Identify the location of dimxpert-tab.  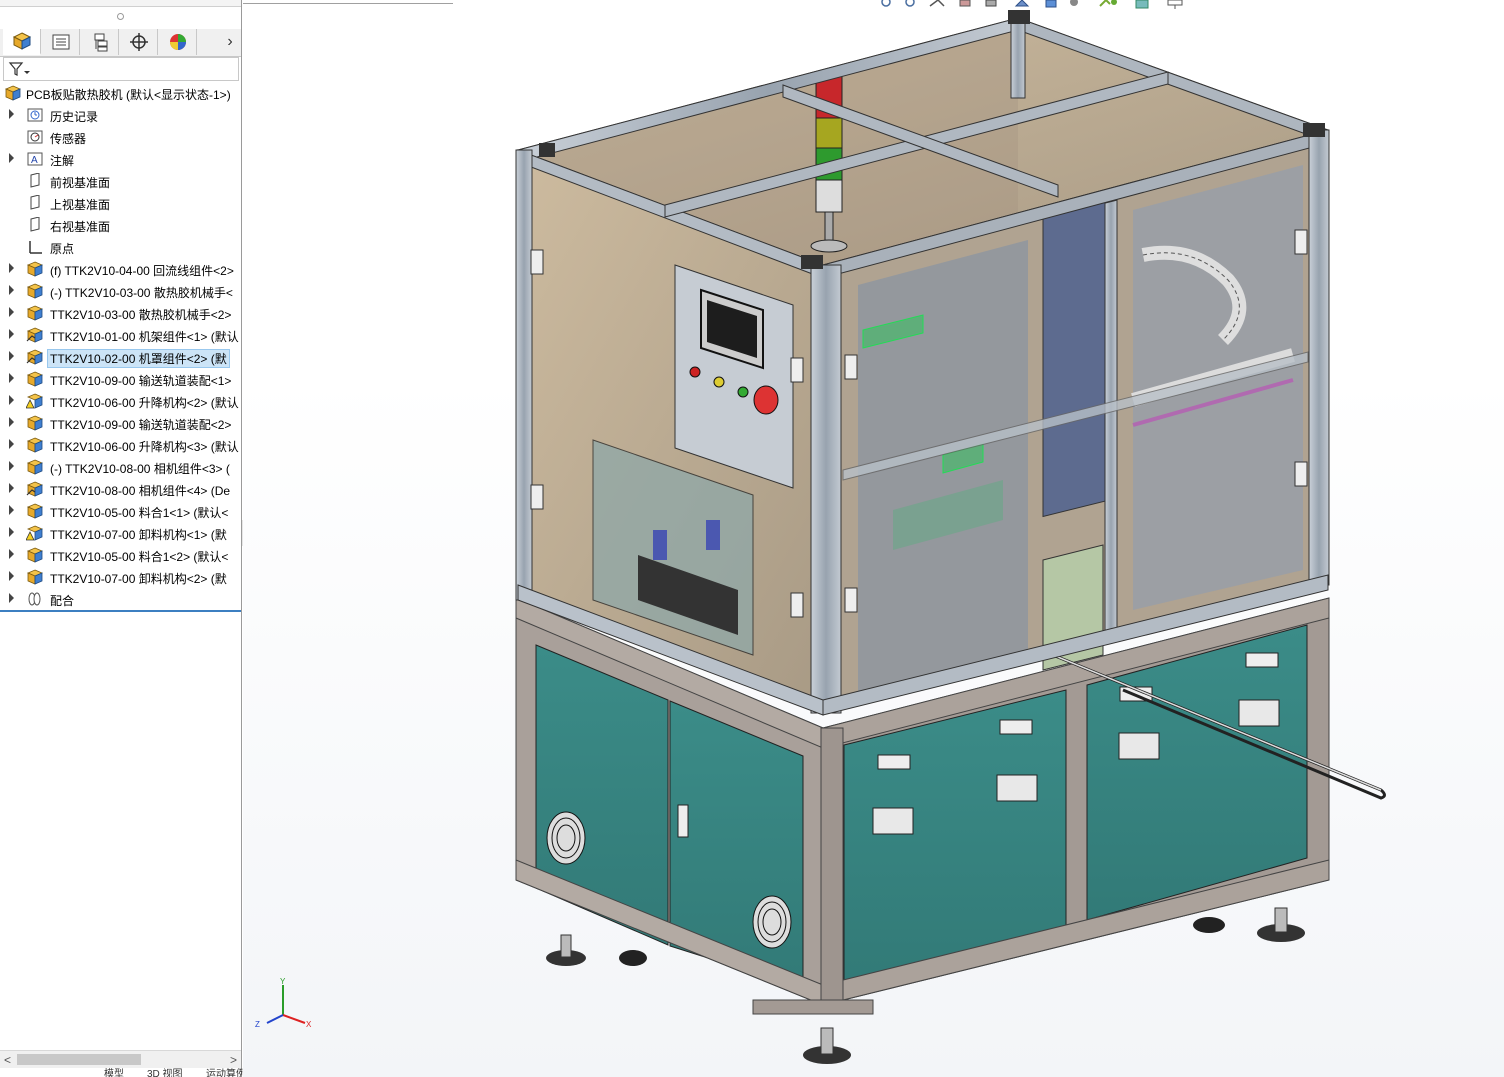
(139, 42).